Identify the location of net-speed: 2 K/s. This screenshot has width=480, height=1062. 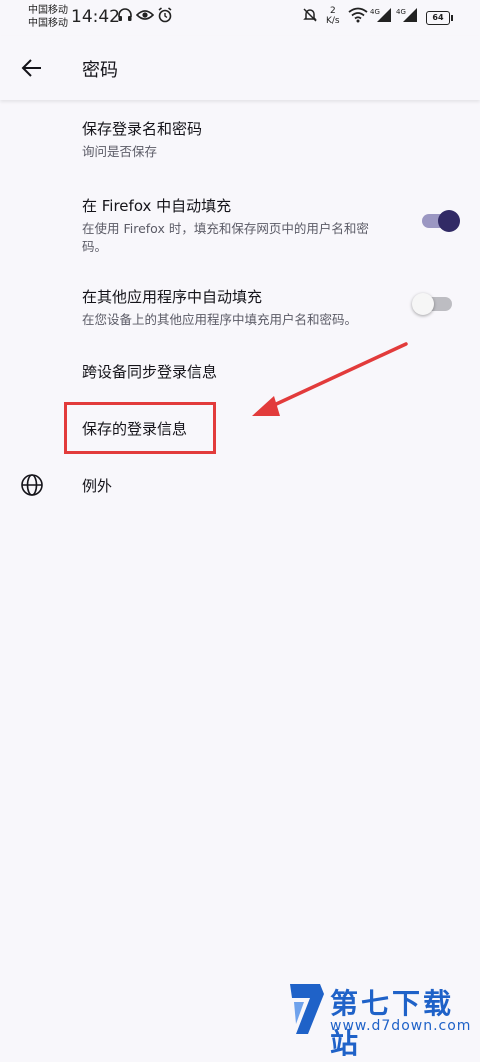
(333, 16).